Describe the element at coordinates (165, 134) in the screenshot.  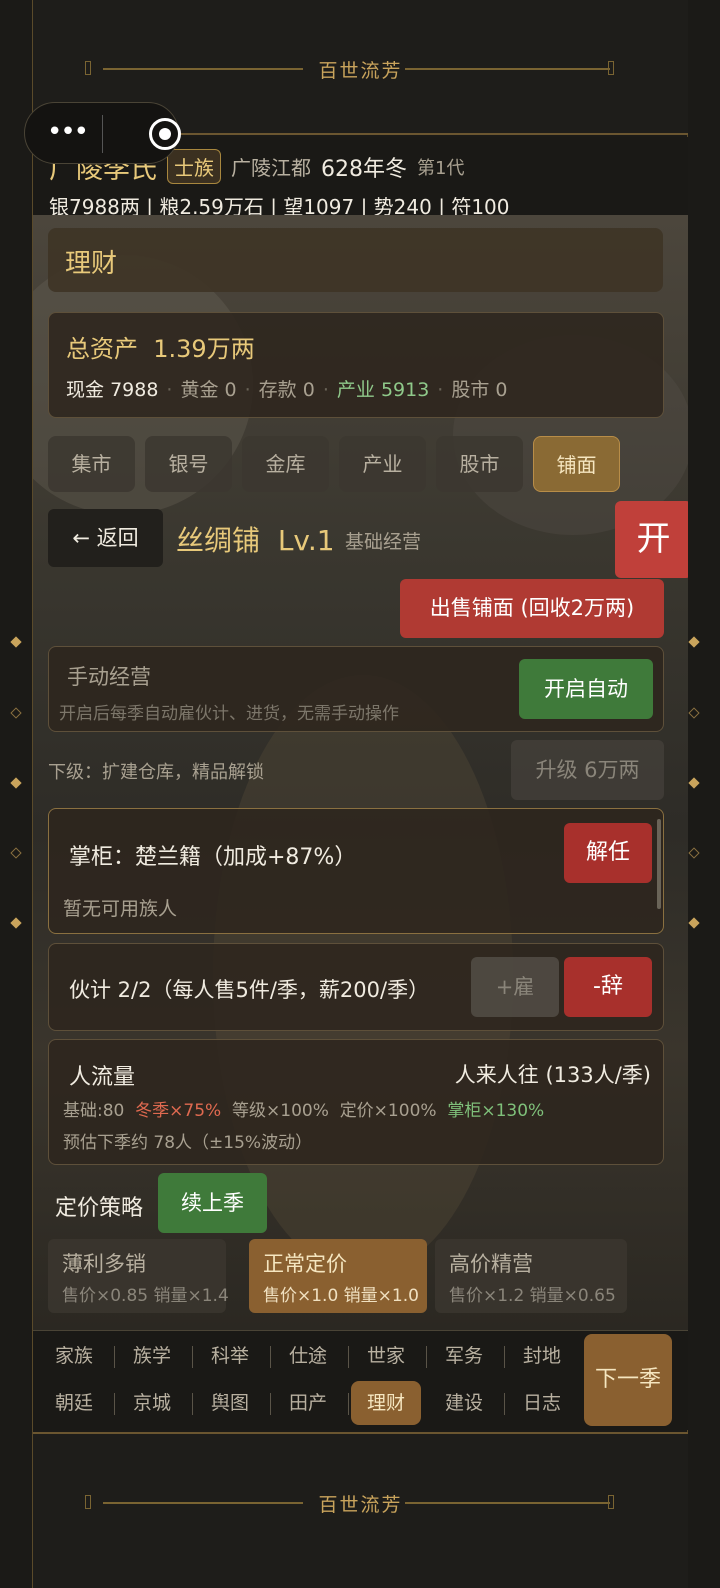
I see `target-icon` at that location.